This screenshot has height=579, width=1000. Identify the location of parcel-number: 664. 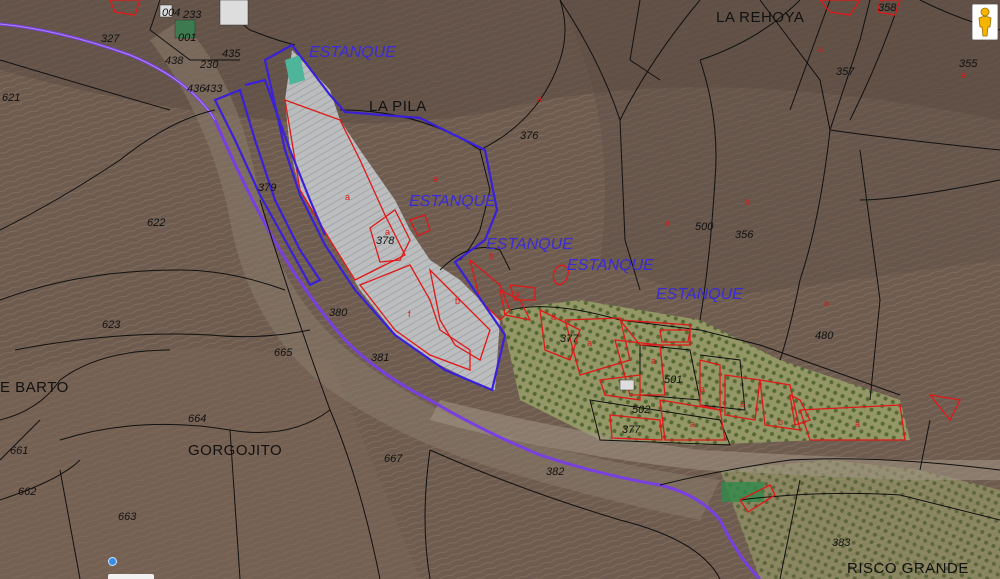
(197, 419).